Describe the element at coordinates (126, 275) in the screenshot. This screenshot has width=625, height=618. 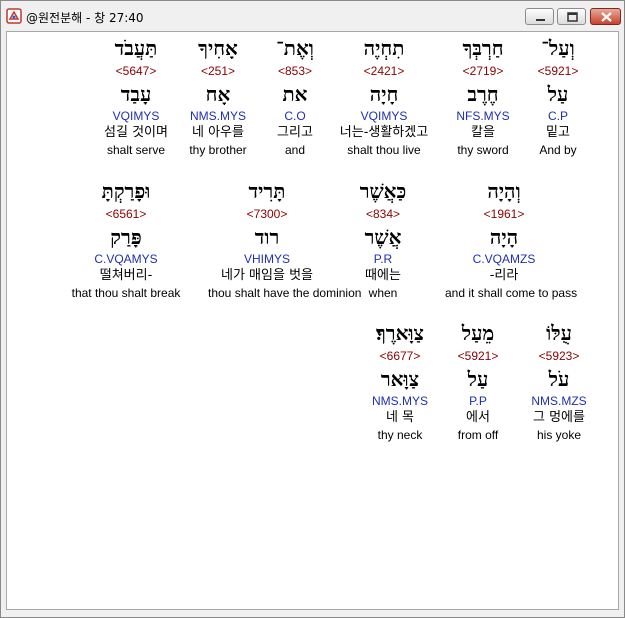
I see `korean-gloss: 떨쳐버리-` at that location.